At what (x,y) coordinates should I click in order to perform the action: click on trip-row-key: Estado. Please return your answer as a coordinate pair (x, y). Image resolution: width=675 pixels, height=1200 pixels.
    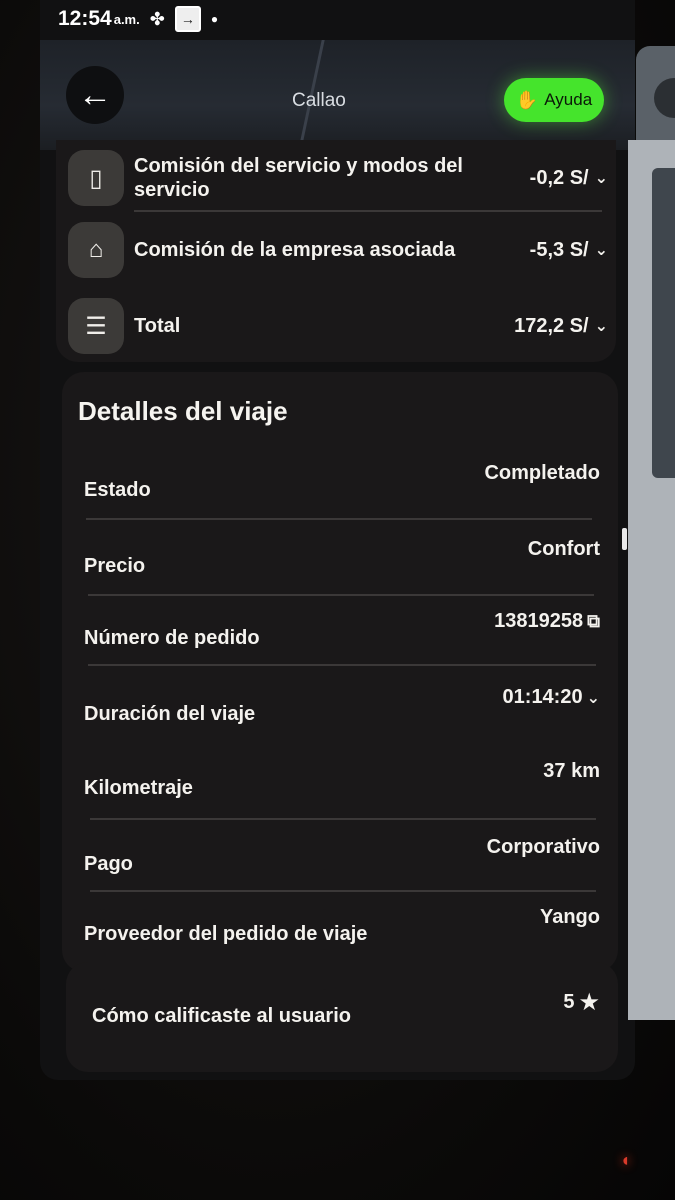
    Looking at the image, I should click on (117, 490).